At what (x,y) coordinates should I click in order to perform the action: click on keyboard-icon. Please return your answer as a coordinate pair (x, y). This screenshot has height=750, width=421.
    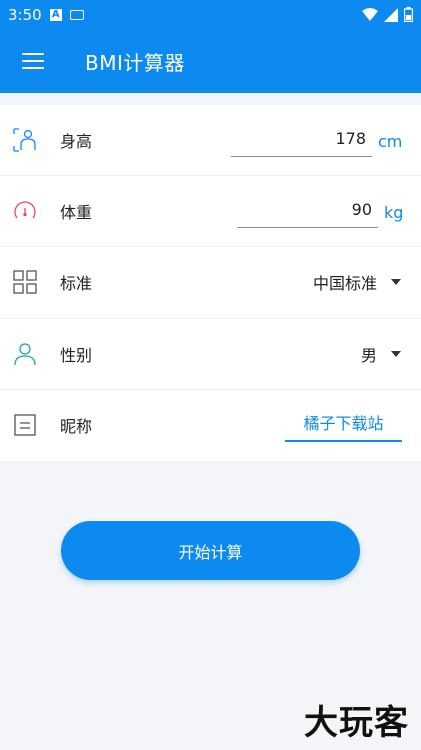
    Looking at the image, I should click on (76, 14).